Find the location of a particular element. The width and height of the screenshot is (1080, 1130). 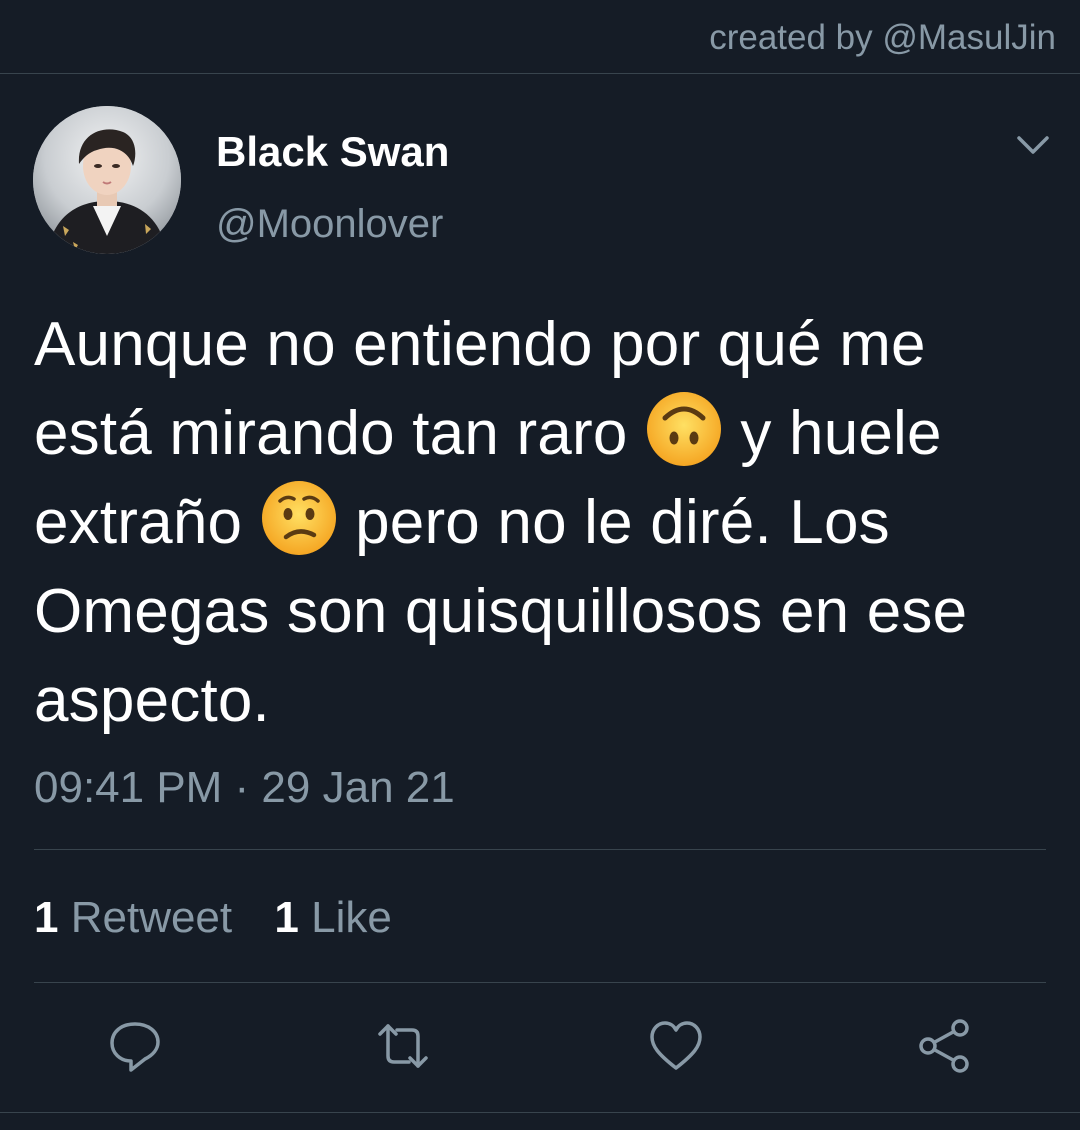

tweet-timestamp: 09:41 PM · 29 Jan 21 is located at coordinates (244, 788).